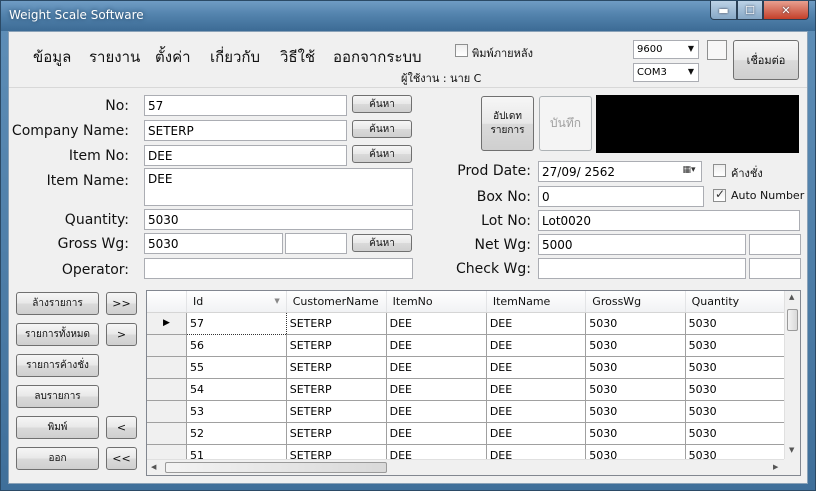  I want to click on search-item-button: ค้นหา, so click(382, 154).